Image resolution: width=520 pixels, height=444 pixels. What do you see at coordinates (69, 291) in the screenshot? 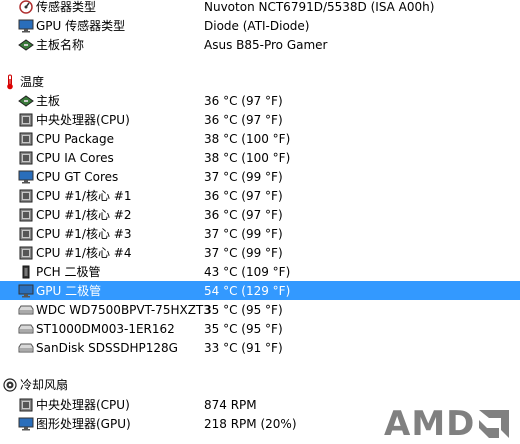
I see `temperature-item-label: GPU 二极管` at bounding box center [69, 291].